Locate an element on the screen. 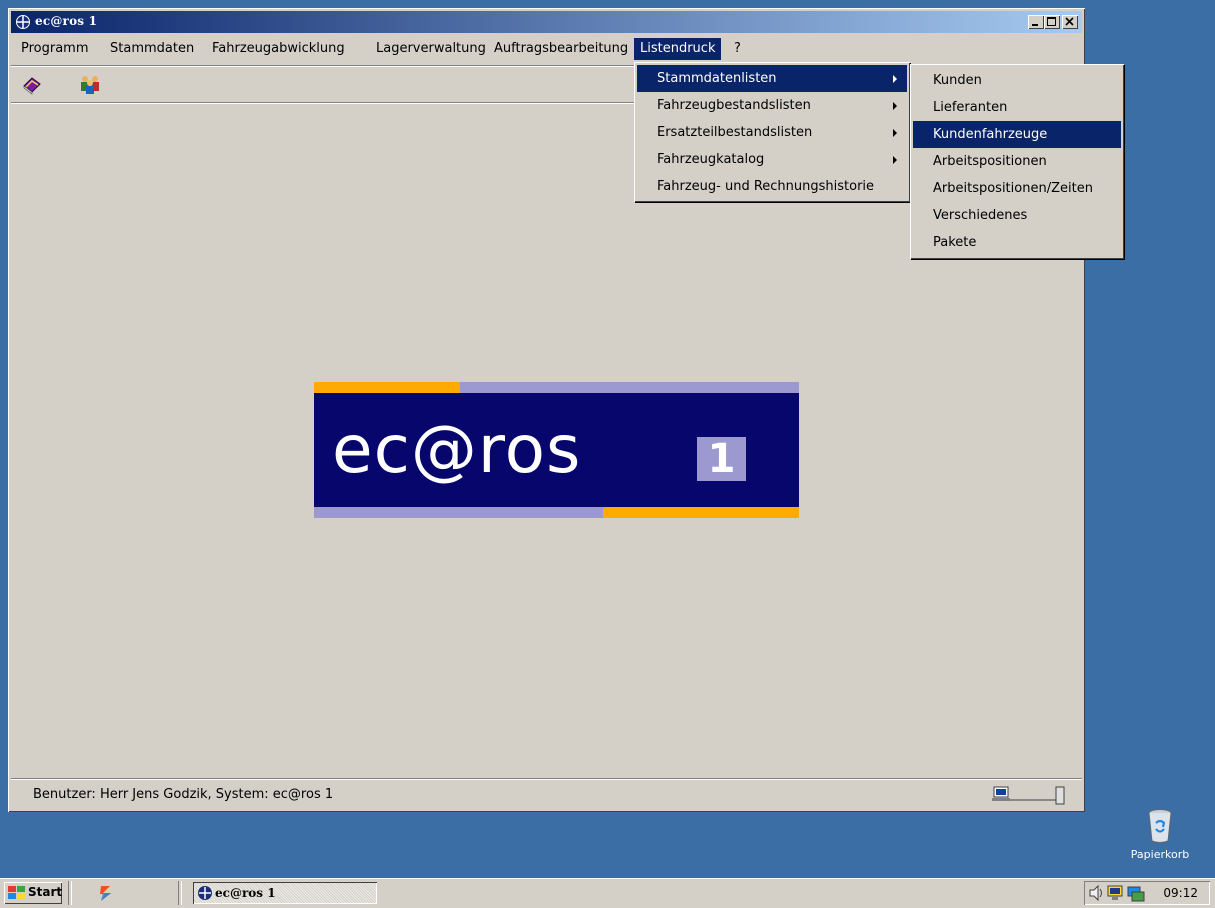 Image resolution: width=1215 pixels, height=908 pixels. menu-fahrzeugabwicklung: Fahrzeugabwicklung is located at coordinates (278, 49).